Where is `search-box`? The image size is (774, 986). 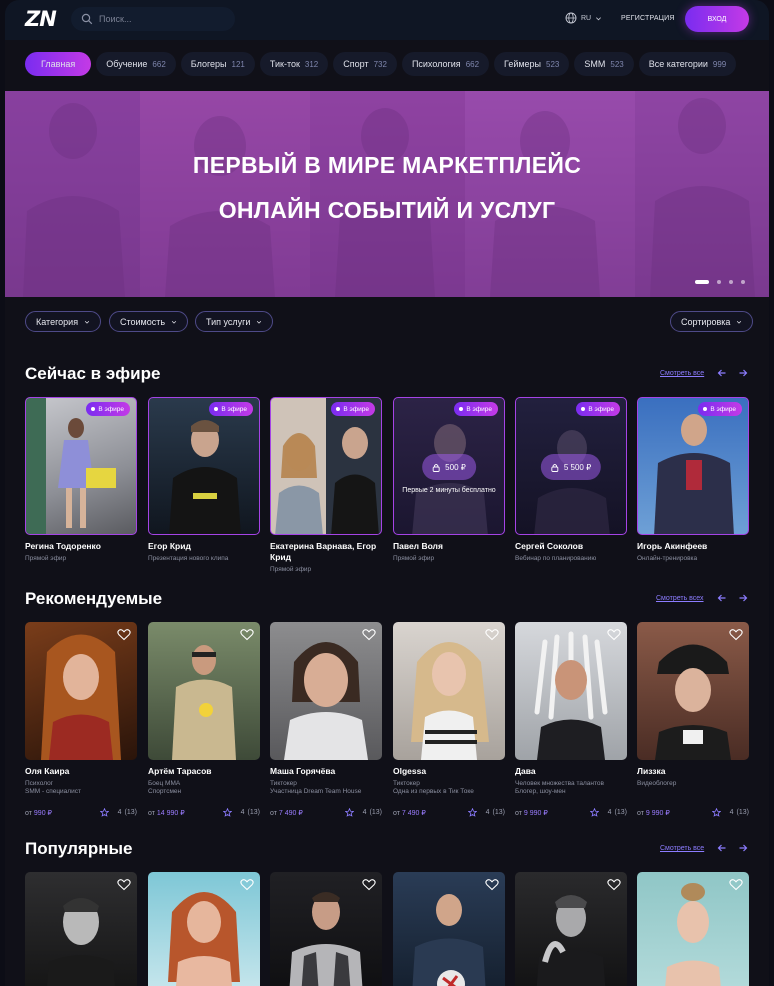 search-box is located at coordinates (153, 19).